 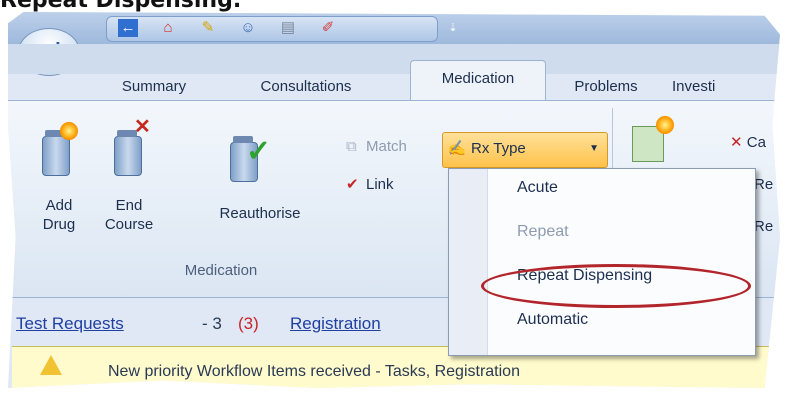 I want to click on end-course-label-1: End, so click(x=129, y=205).